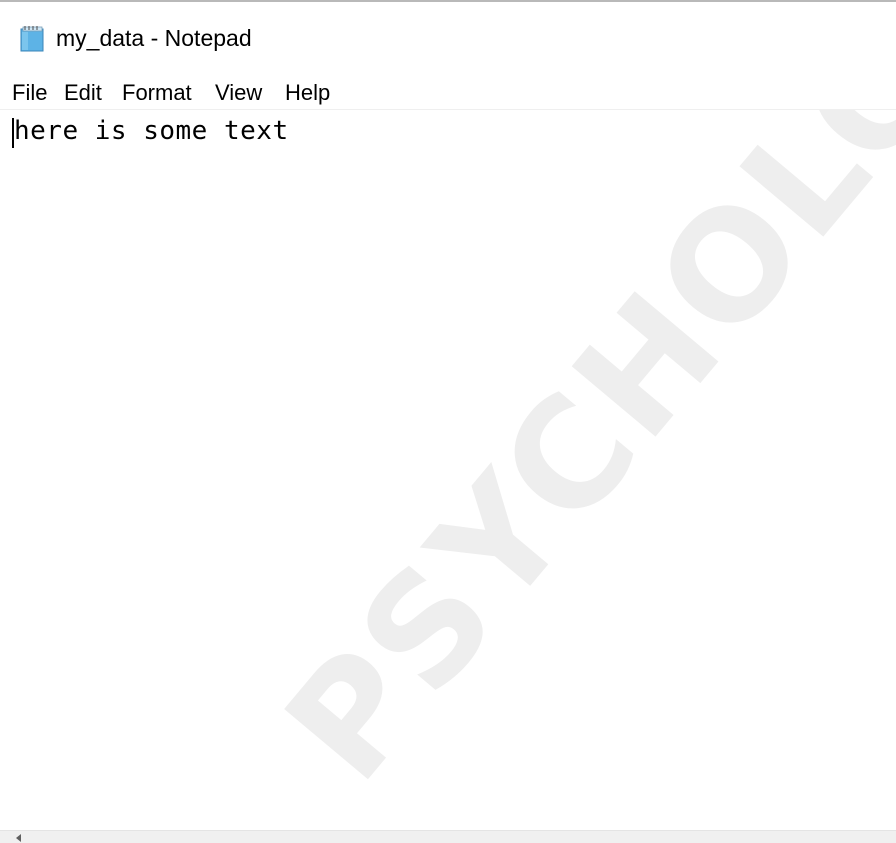 The width and height of the screenshot is (896, 843). What do you see at coordinates (29, 93) in the screenshot?
I see `menu-file: File` at bounding box center [29, 93].